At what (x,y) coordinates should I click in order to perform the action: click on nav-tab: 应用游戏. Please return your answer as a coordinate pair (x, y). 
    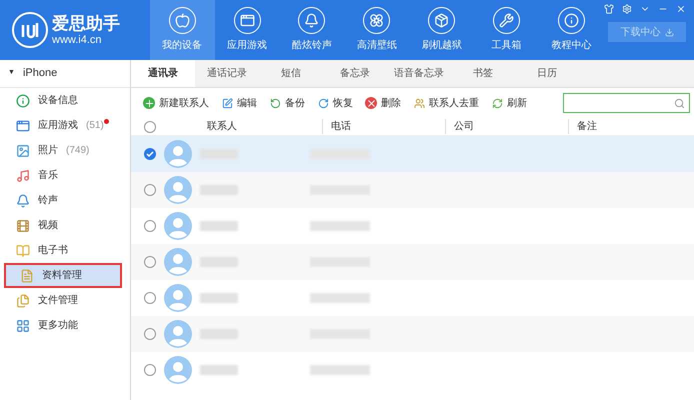
    Looking at the image, I should click on (247, 30).